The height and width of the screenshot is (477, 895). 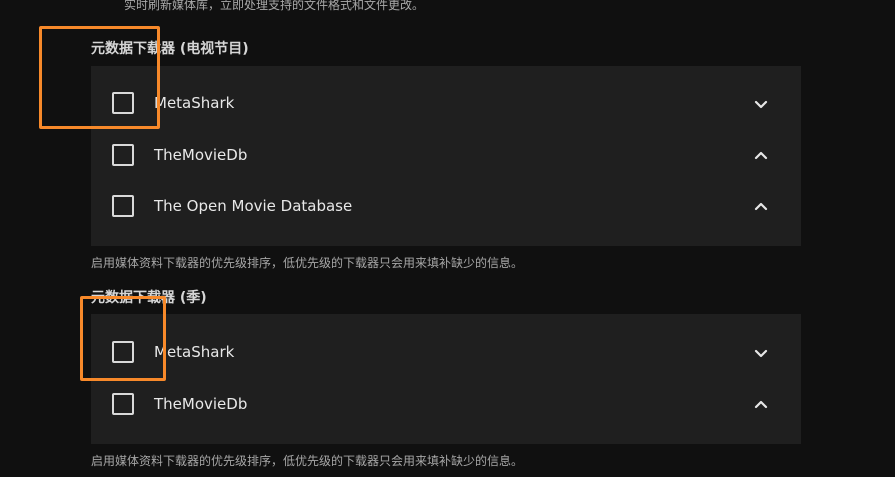 I want to click on checkbox-omdb, so click(x=123, y=206).